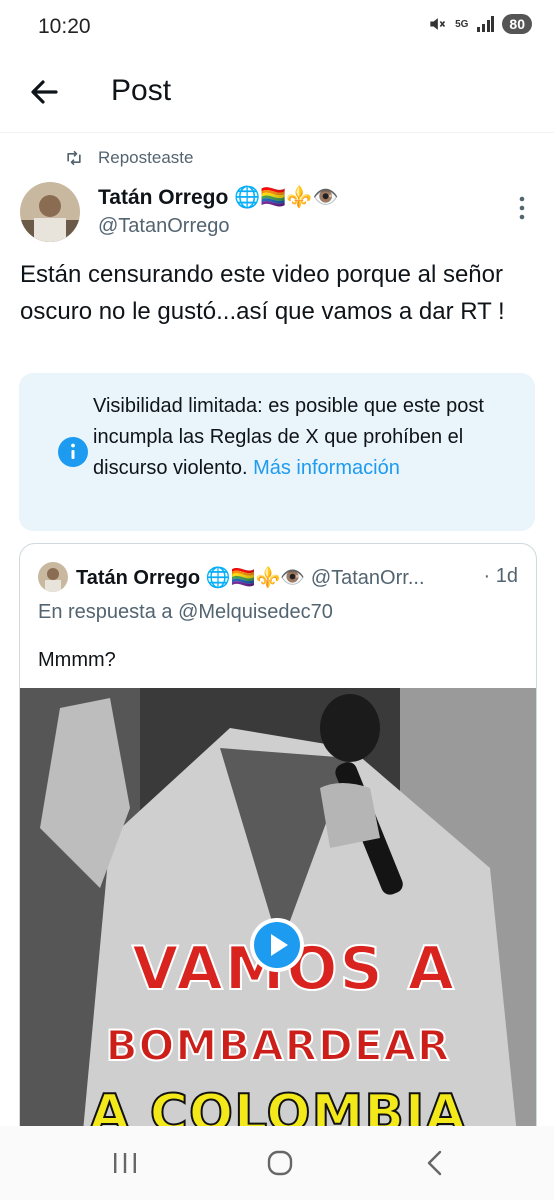 The height and width of the screenshot is (1200, 554). What do you see at coordinates (277, 94) in the screenshot?
I see `page-header: Post` at bounding box center [277, 94].